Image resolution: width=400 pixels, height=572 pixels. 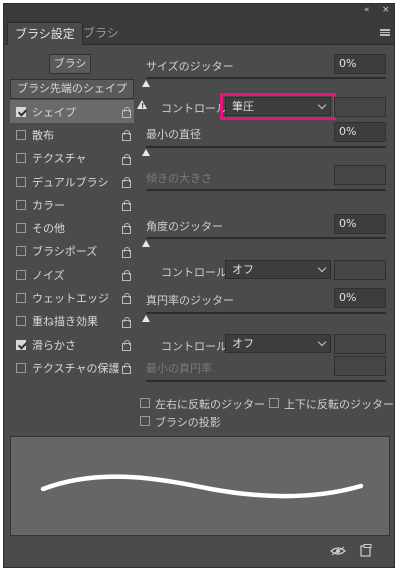 I want to click on stroke-preview-graphic, so click(x=202, y=486).